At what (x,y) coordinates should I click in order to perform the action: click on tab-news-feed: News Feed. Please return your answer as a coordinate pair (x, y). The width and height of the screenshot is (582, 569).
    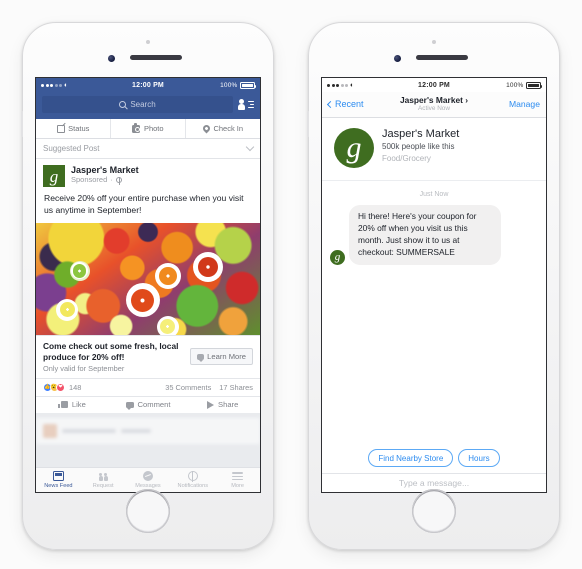
    Looking at the image, I should click on (58, 480).